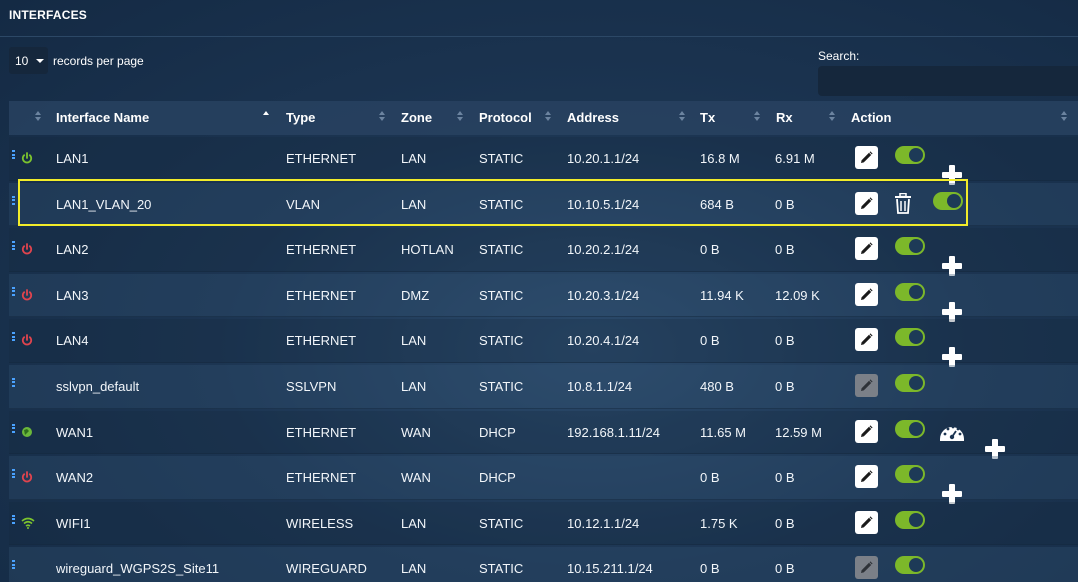 Image resolution: width=1078 pixels, height=582 pixels. What do you see at coordinates (104, 204) in the screenshot?
I see `cell-interface-name: LAN1_VLAN_20` at bounding box center [104, 204].